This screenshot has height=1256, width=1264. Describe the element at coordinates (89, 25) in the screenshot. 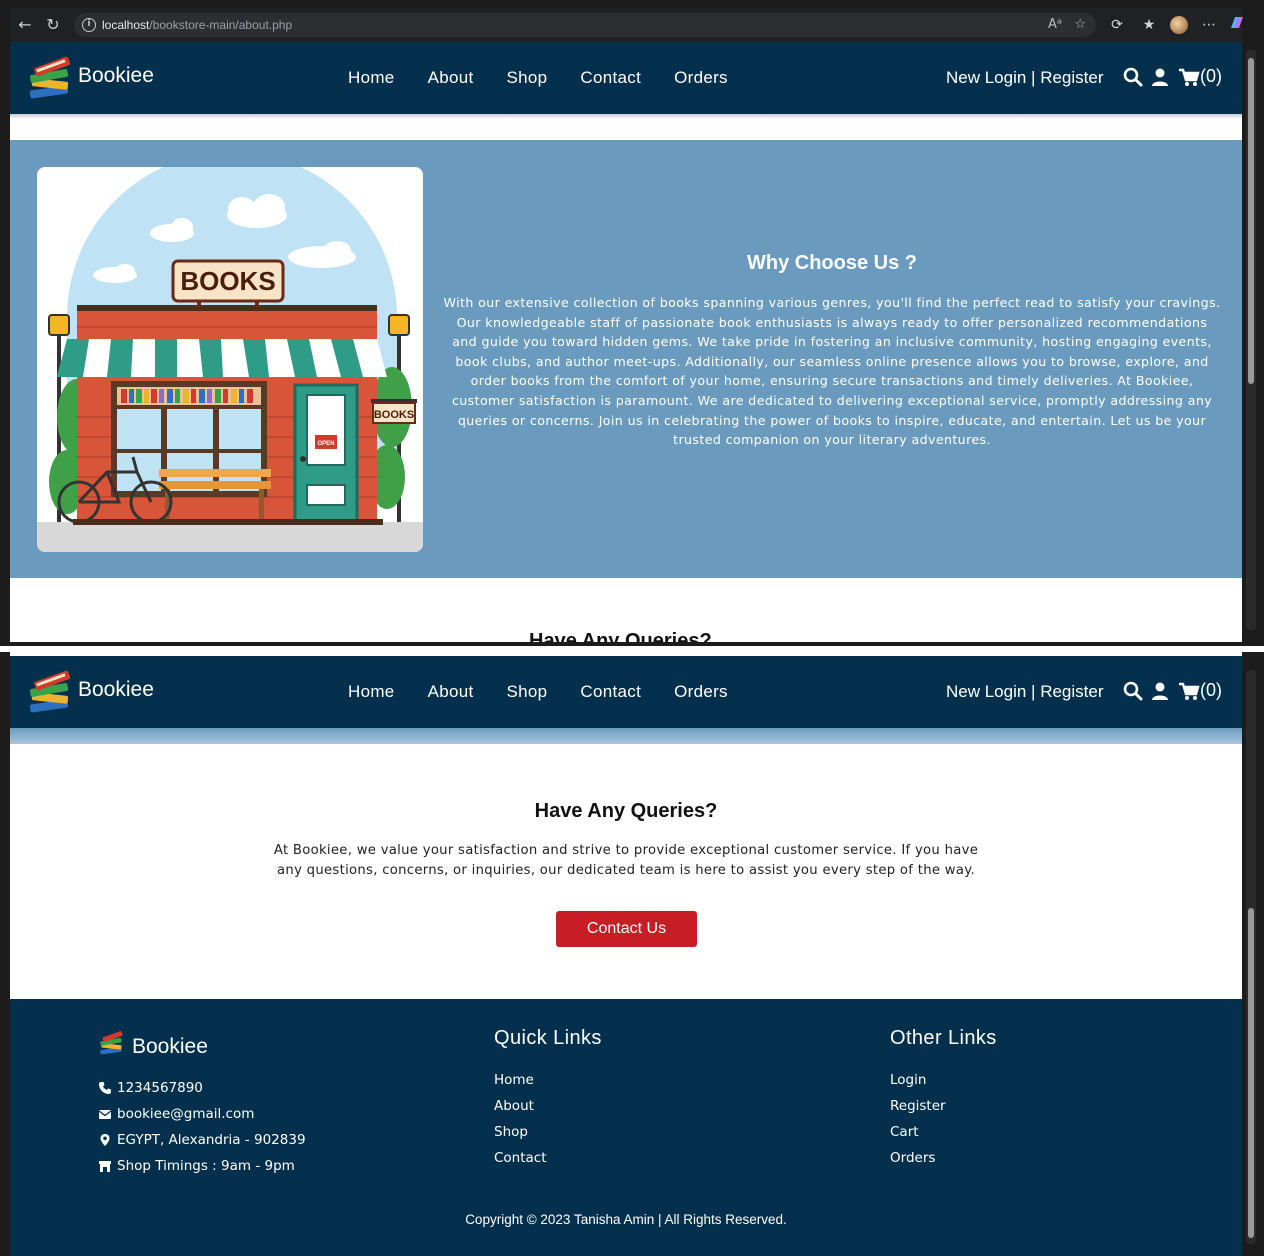

I see `site-info-icon: i` at that location.